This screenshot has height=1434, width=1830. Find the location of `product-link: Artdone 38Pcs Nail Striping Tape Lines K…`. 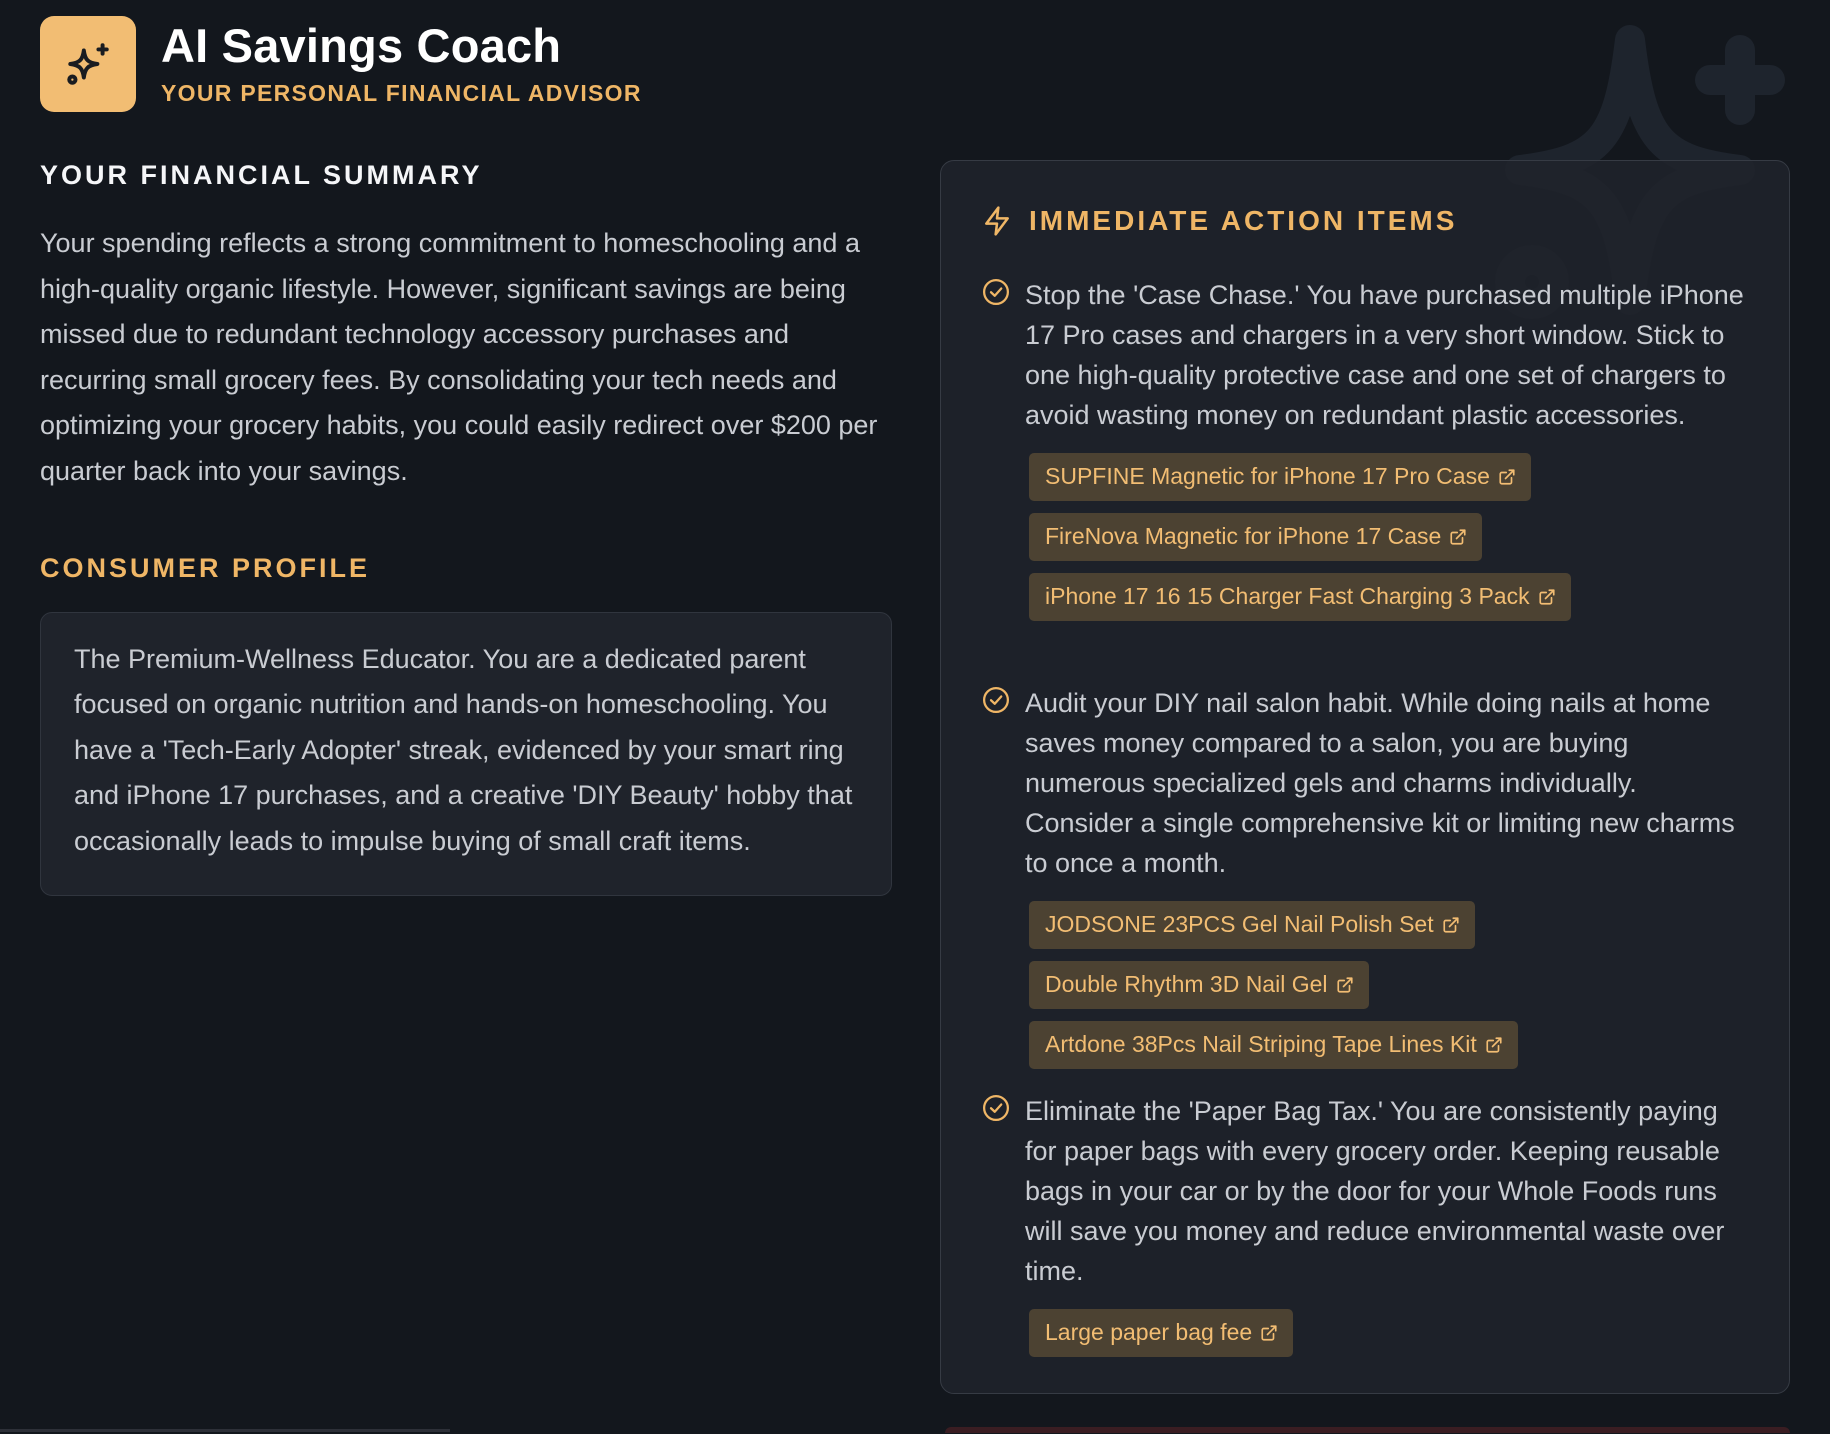

product-link: Artdone 38Pcs Nail Striping Tape Lines K… is located at coordinates (1273, 1045).